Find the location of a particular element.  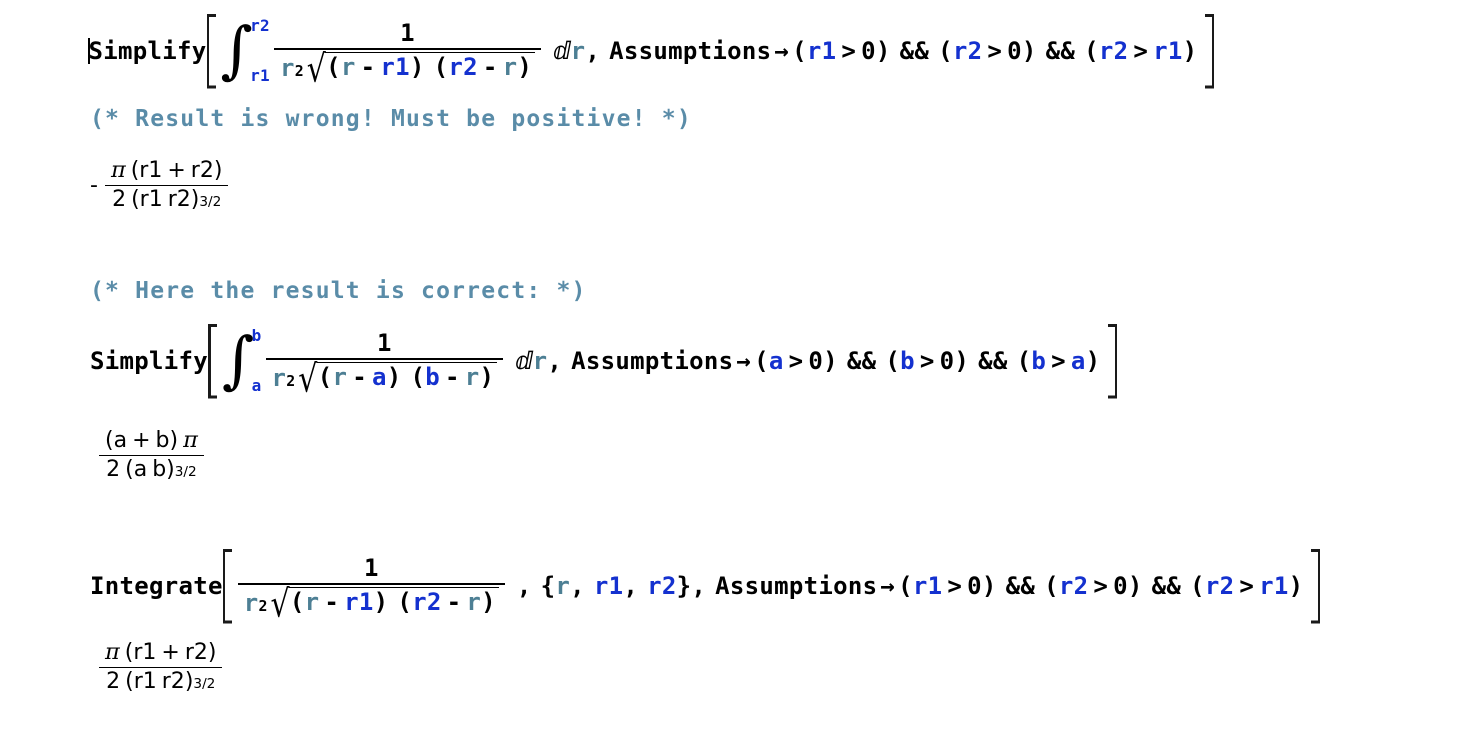

output-cell-1: - π (r1 + r2) 2(r1 r2) 3/2 is located at coordinates (160, 185).